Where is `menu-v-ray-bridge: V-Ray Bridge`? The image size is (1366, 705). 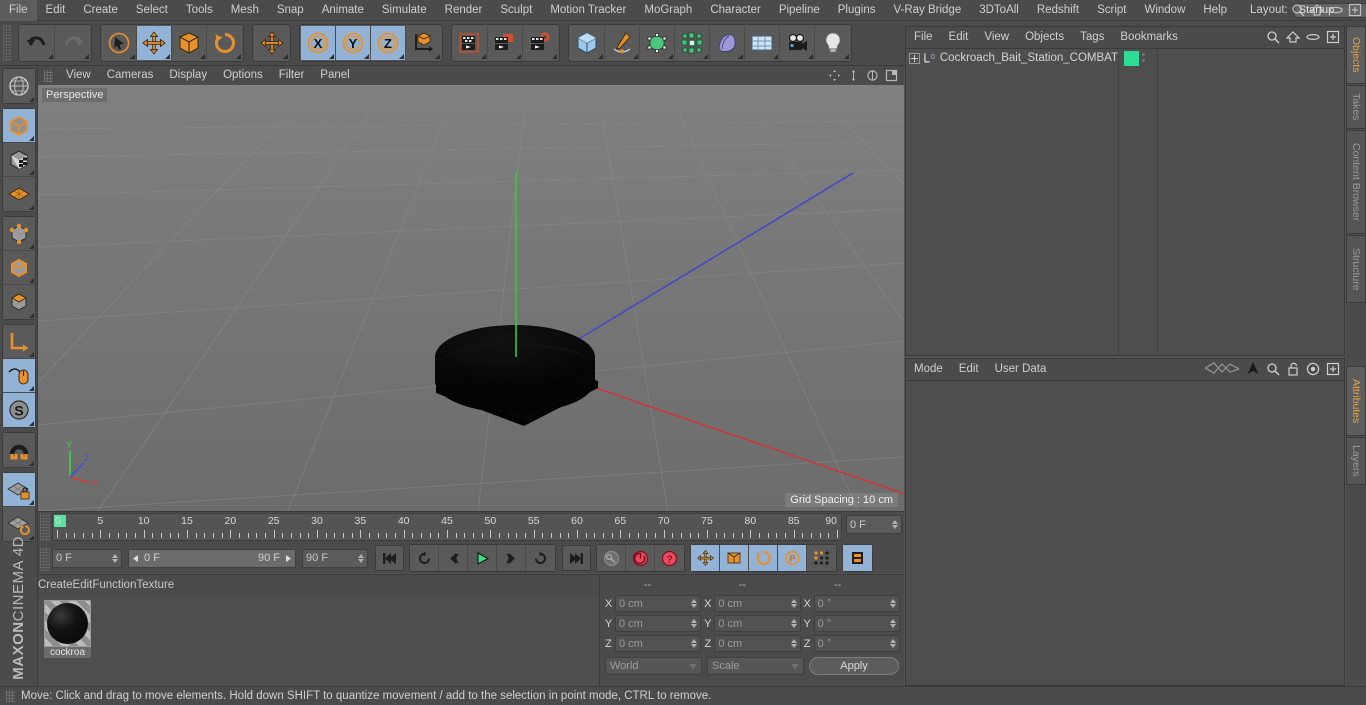 menu-v-ray-bridge: V-Ray Bridge is located at coordinates (927, 10).